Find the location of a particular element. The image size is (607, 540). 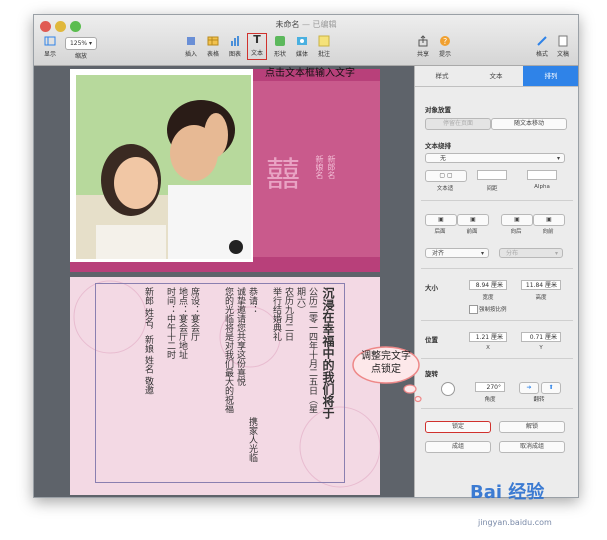

y-field: 0.71 厘米 is located at coordinates (541, 337).